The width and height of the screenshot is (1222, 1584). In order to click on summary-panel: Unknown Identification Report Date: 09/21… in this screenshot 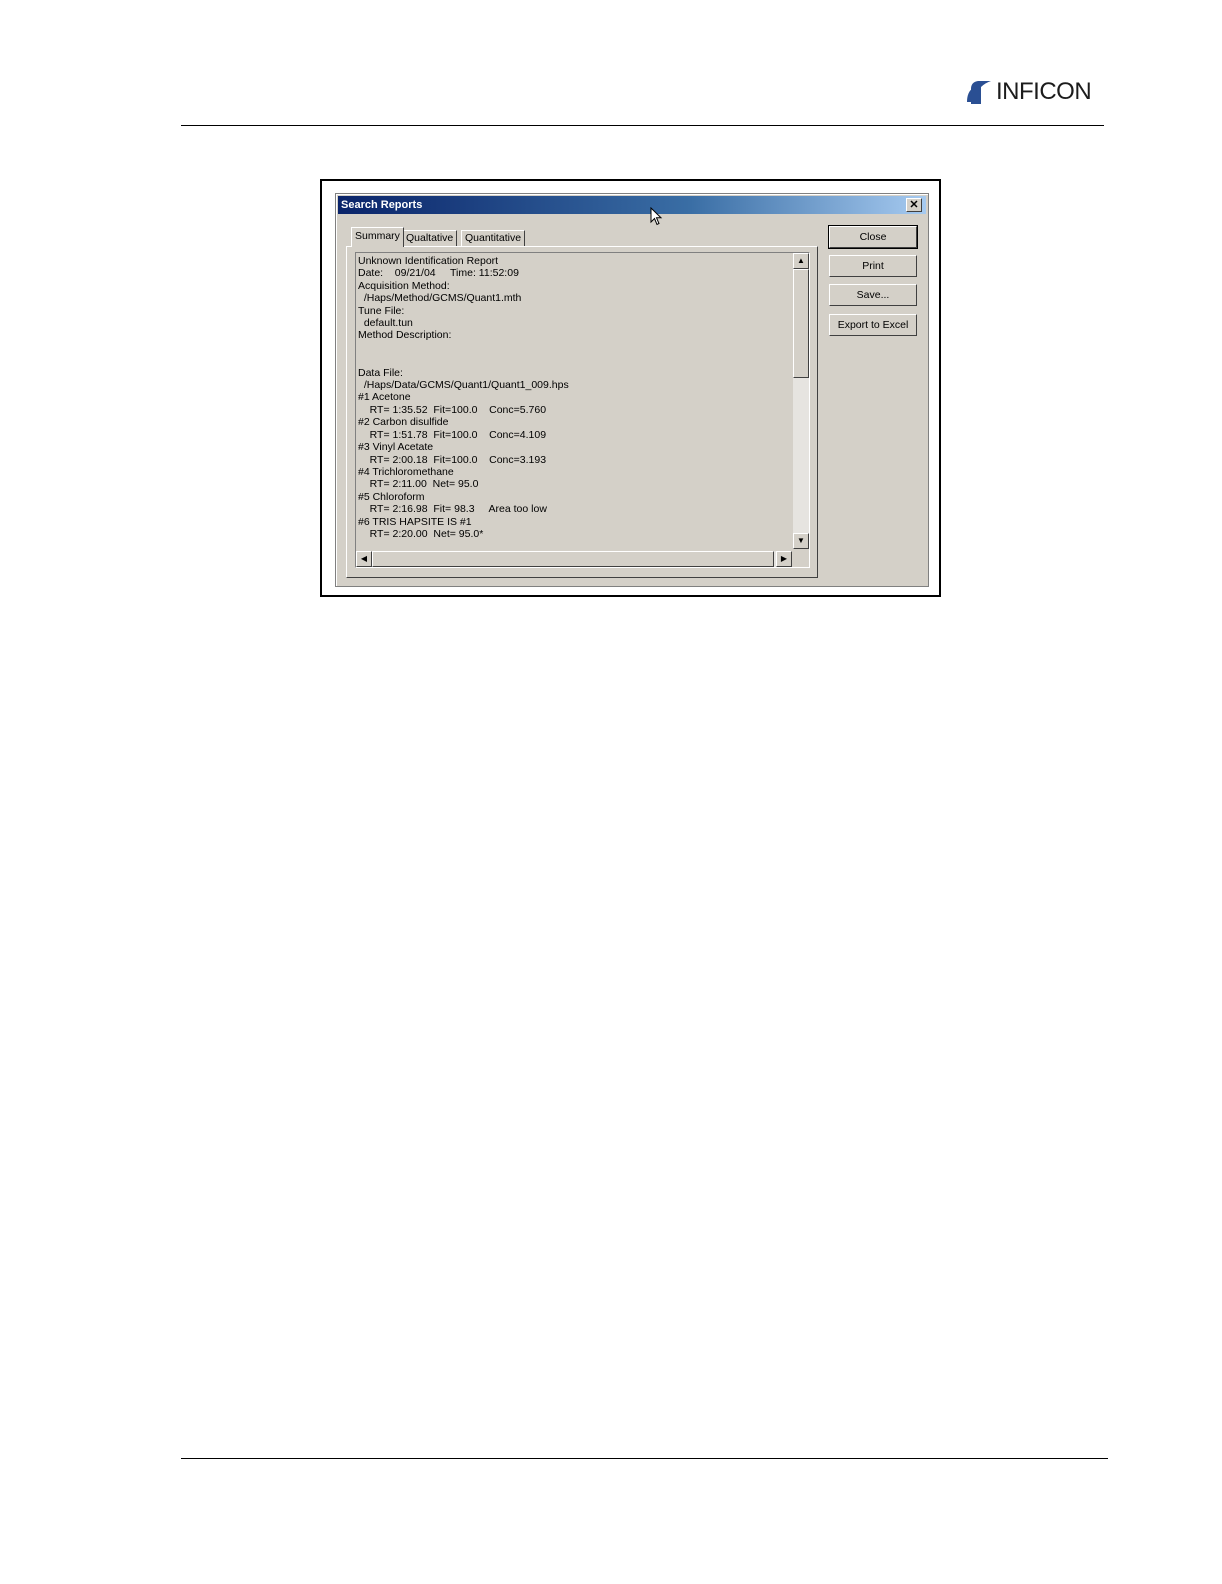, I will do `click(582, 412)`.